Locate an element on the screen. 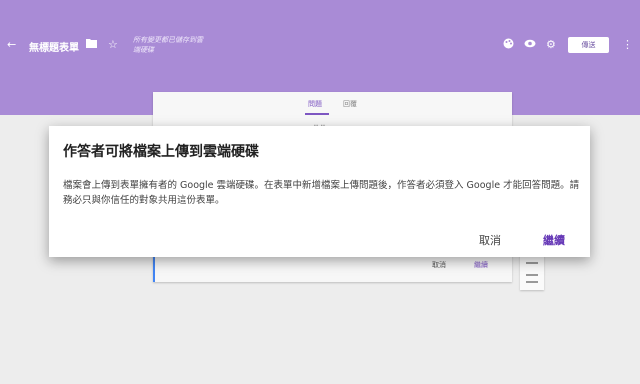  header-toolbar: ← 無標題表單 ☆ 所有變更都已儲存到雲 端硬碟 ⚙ 傳送 ⋮ is located at coordinates (320, 45).